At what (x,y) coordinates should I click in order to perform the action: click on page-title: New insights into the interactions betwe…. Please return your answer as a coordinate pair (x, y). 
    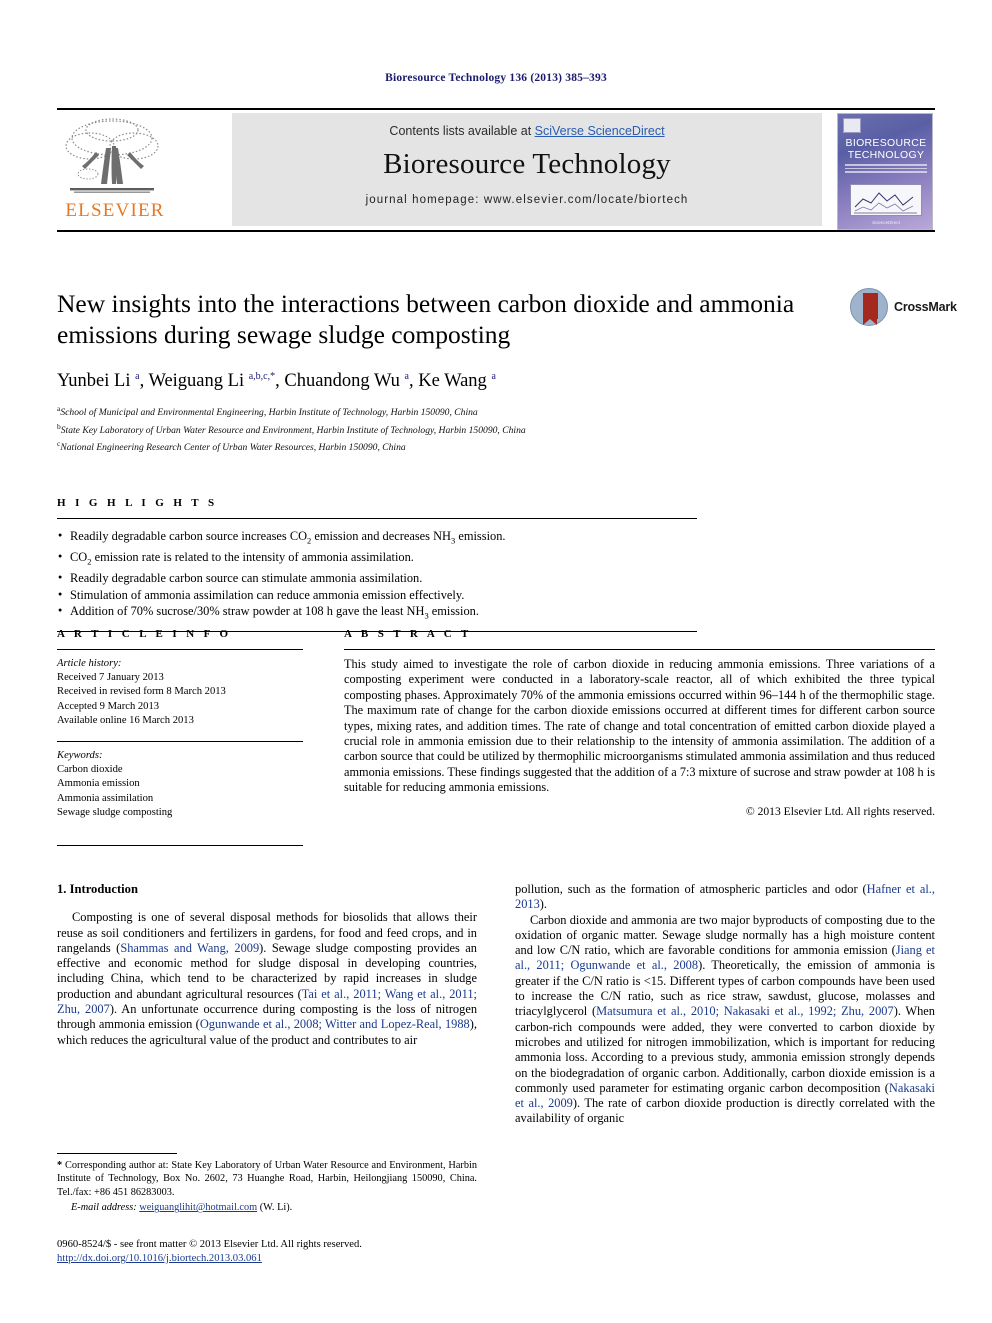
    Looking at the image, I should click on (426, 319).